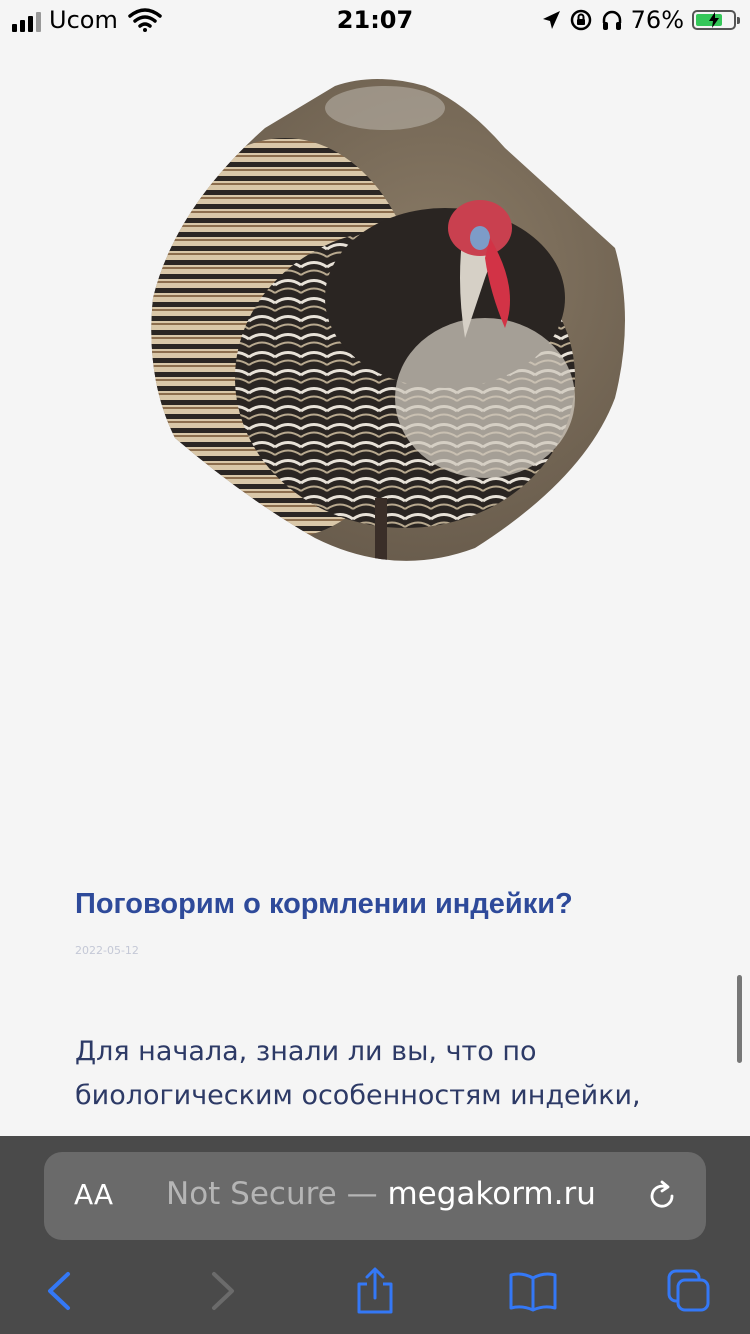 The image size is (750, 1334). I want to click on address-bar: AA Not Secure — megakorm.ru, so click(375, 1196).